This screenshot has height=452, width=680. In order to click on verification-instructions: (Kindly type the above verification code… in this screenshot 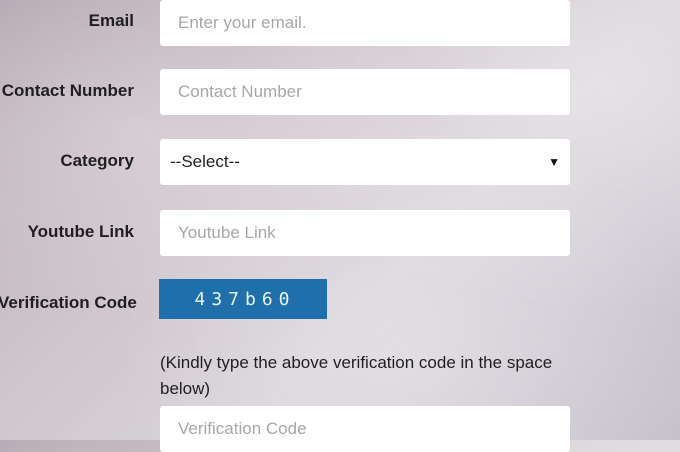, I will do `click(356, 375)`.